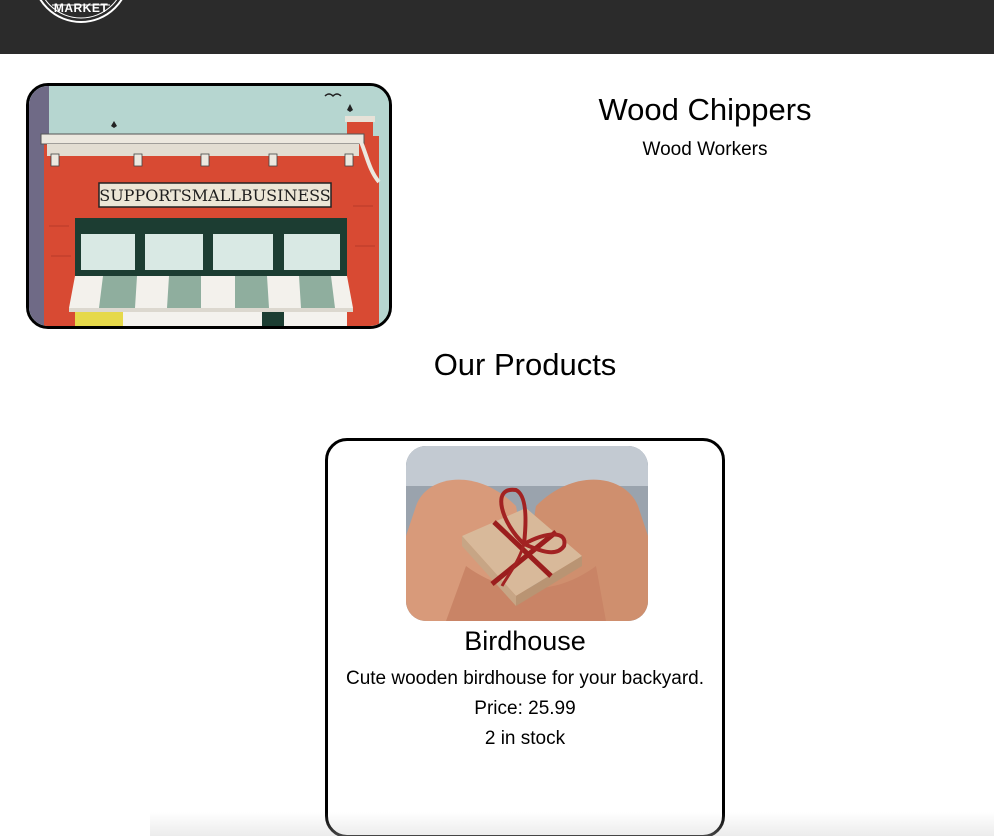 Image resolution: width=994 pixels, height=836 pixels. What do you see at coordinates (527, 533) in the screenshot?
I see `product-image` at bounding box center [527, 533].